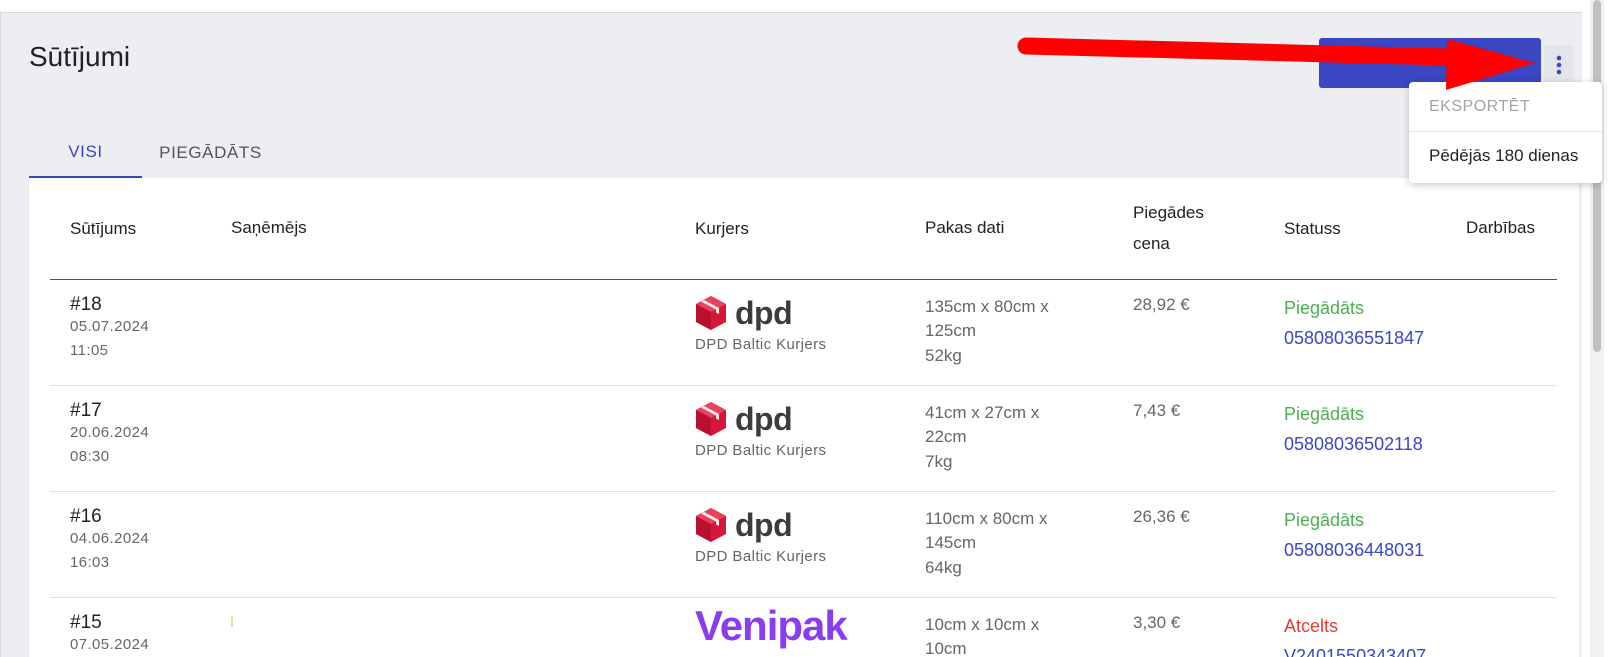 The height and width of the screenshot is (657, 1608). Describe the element at coordinates (103, 229) in the screenshot. I see `column-header-shipment: Sūtījums` at that location.